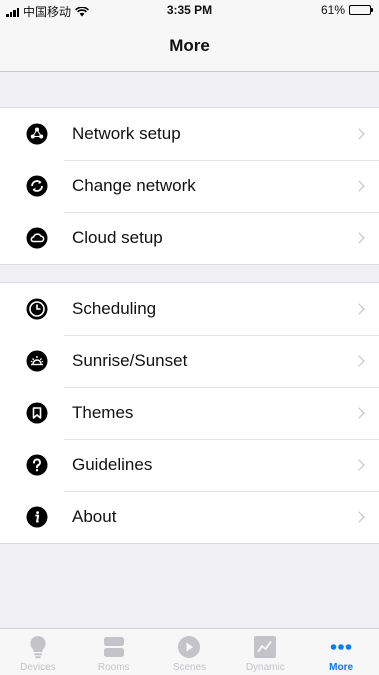  I want to click on menu-item-label: Scheduling, so click(114, 308).